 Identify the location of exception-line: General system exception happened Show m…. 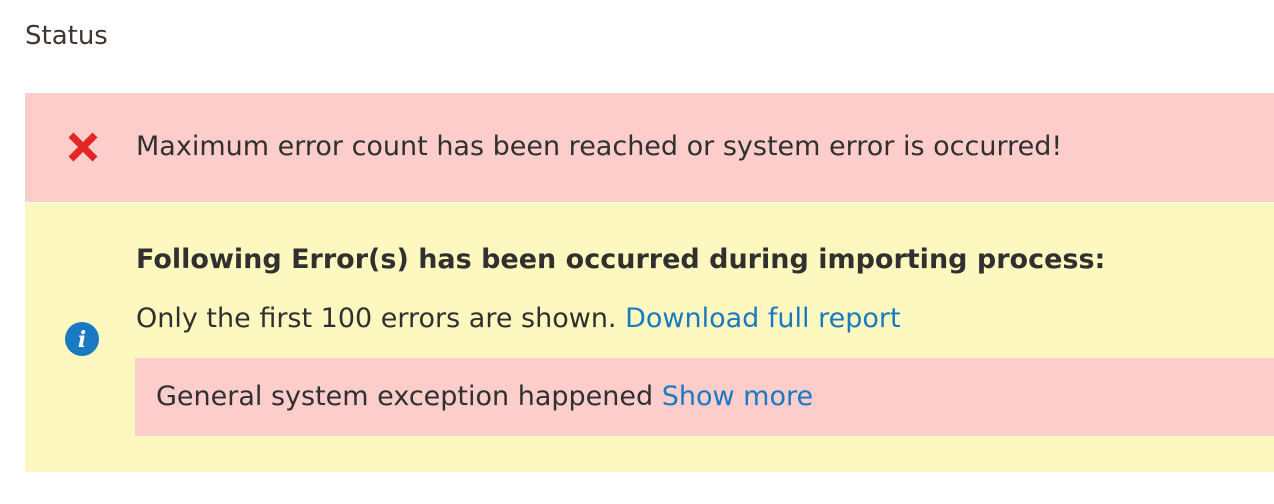
(484, 397).